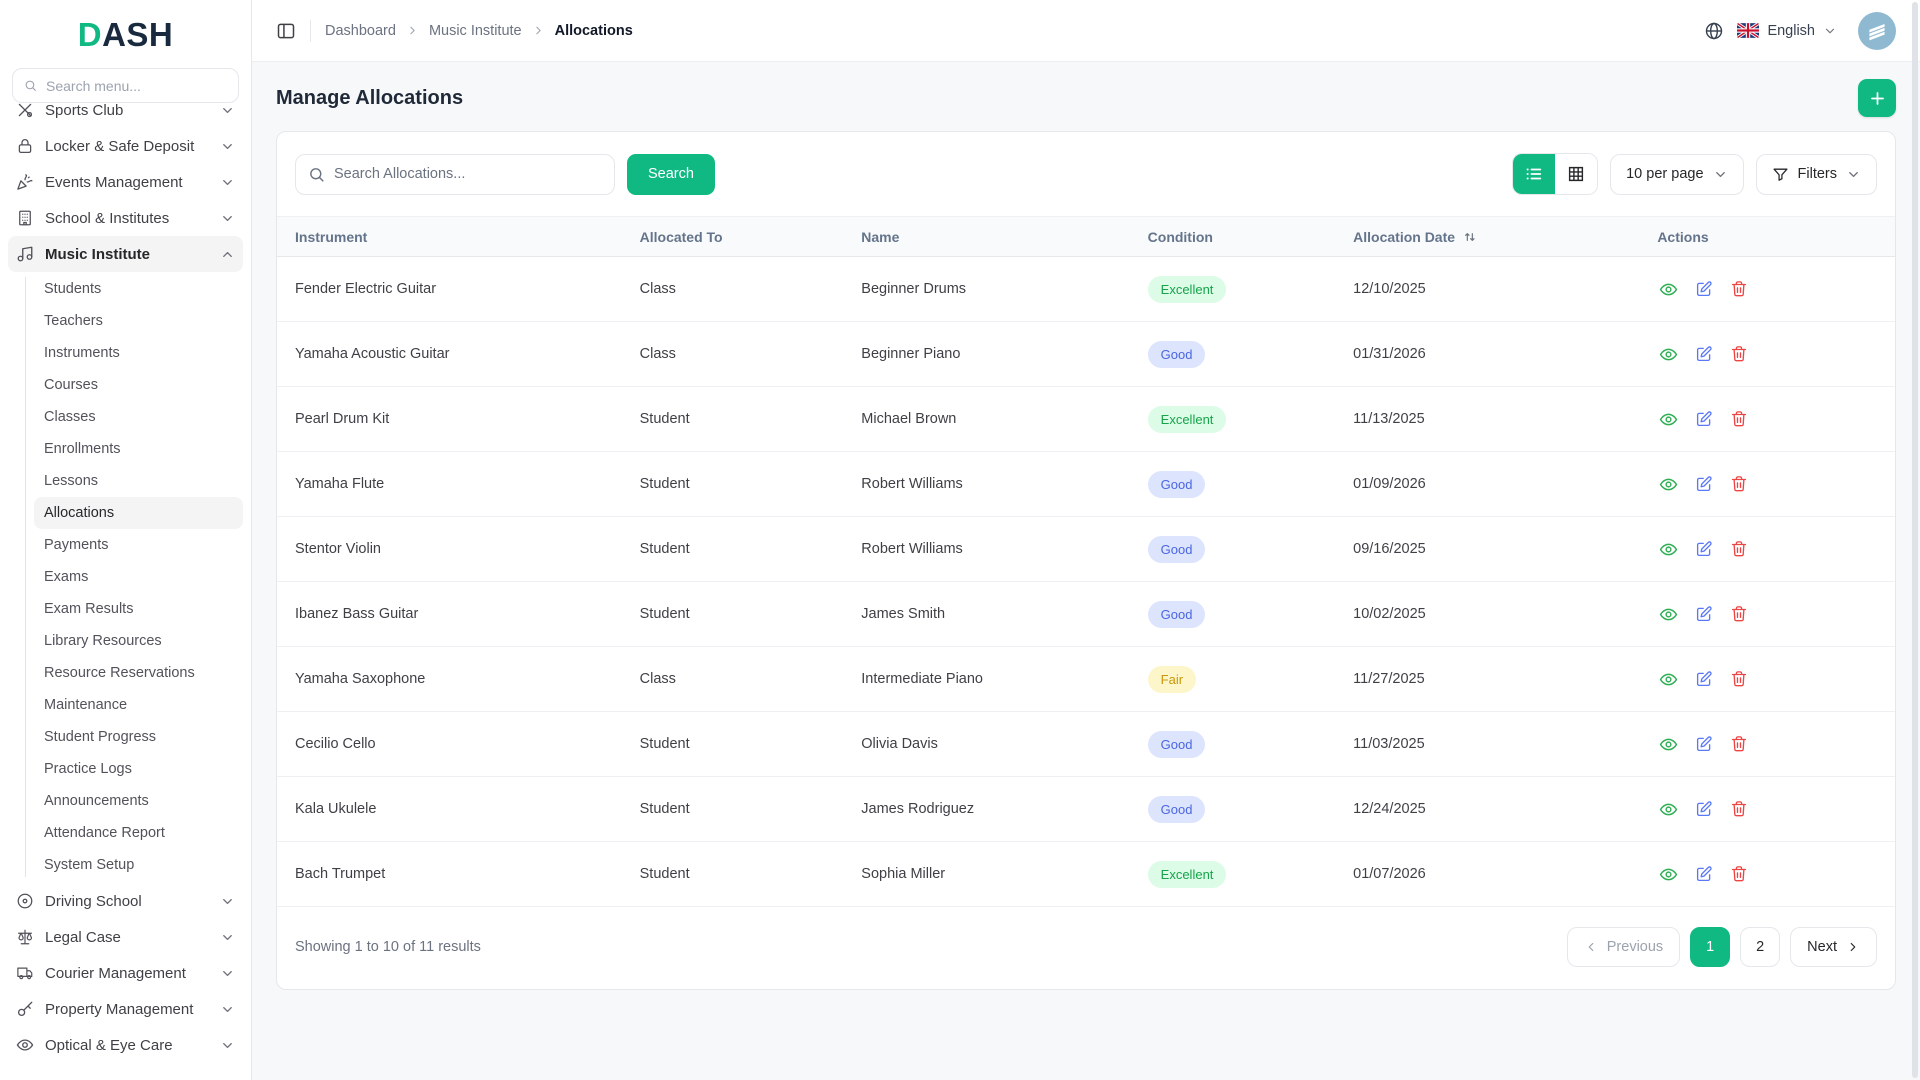 The image size is (1920, 1080). I want to click on allocations-search-box, so click(455, 174).